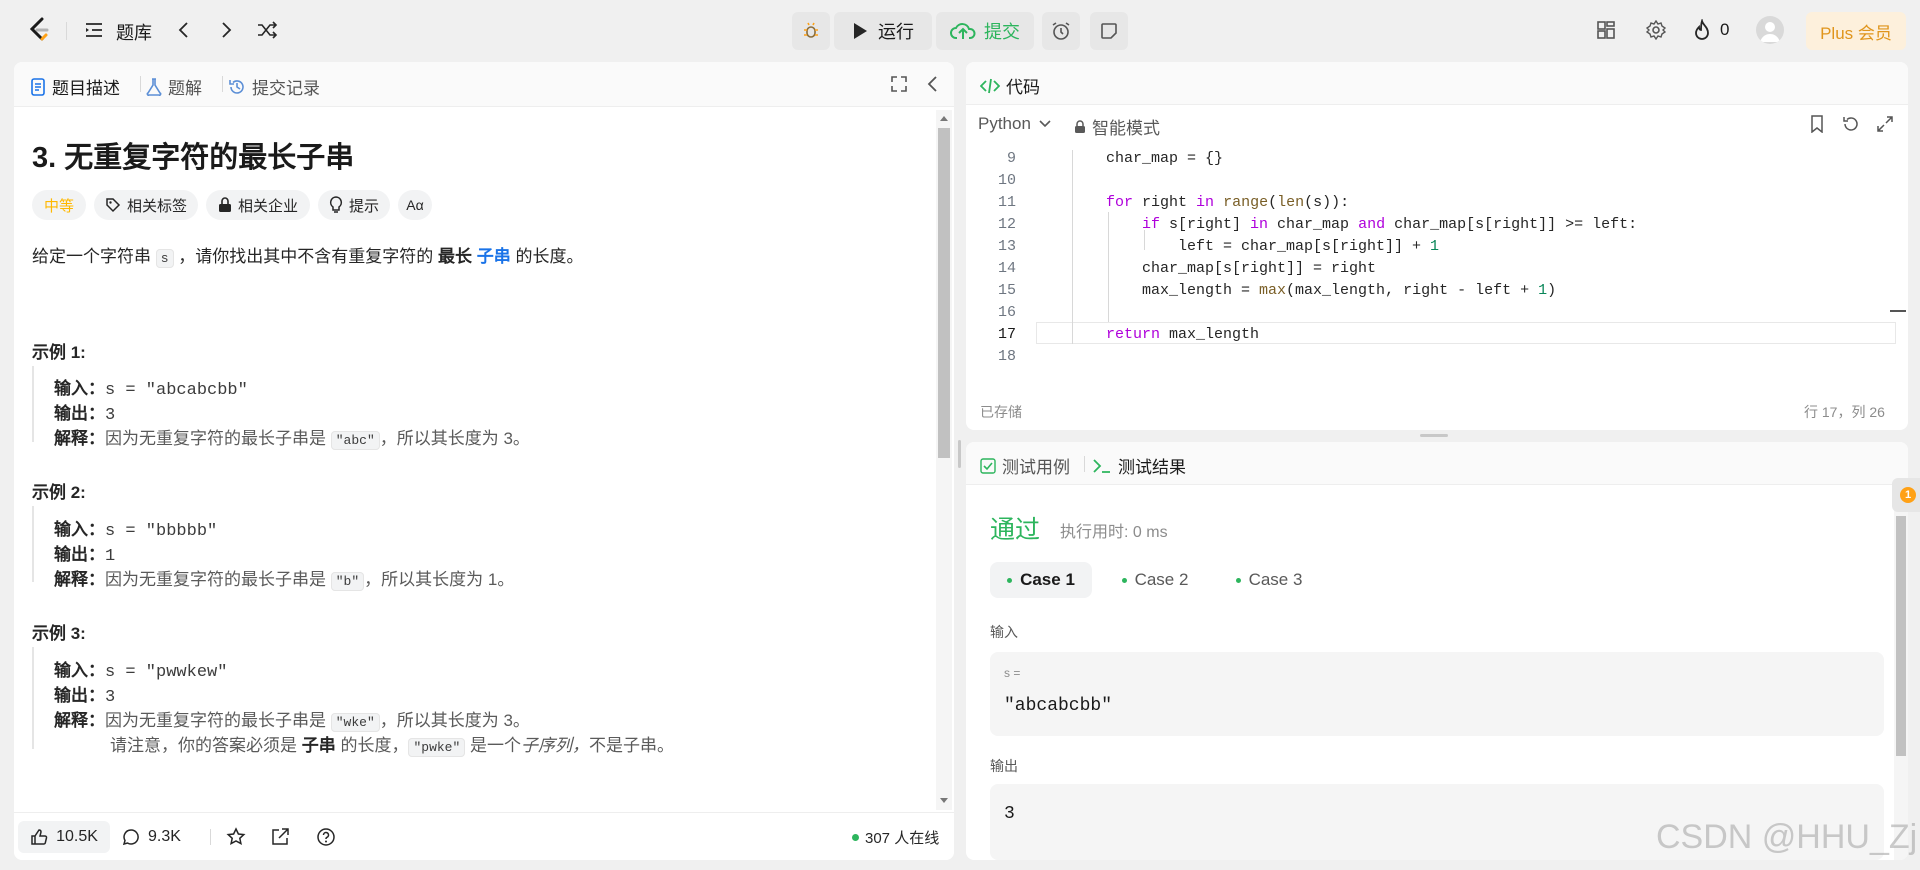  Describe the element at coordinates (1725, 29) in the screenshot. I see `fire-count: 0` at that location.